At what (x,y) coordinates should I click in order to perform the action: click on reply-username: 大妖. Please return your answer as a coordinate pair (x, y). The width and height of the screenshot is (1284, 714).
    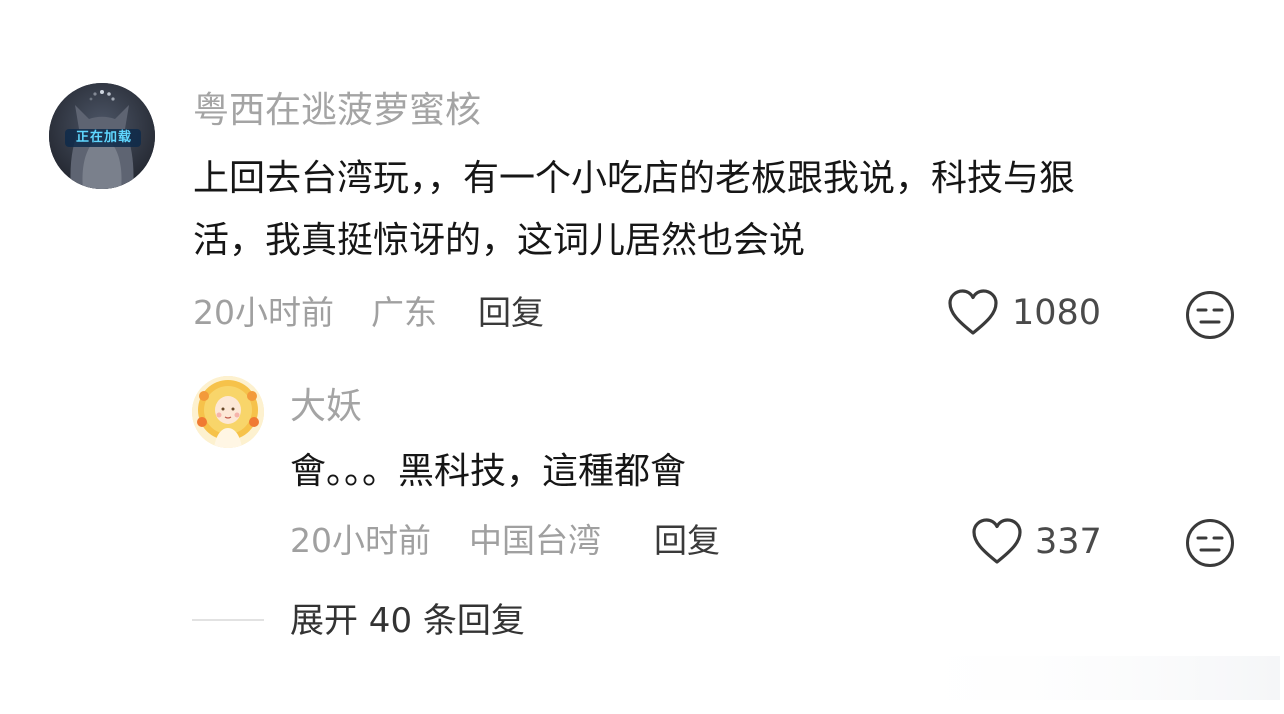
    Looking at the image, I should click on (326, 407).